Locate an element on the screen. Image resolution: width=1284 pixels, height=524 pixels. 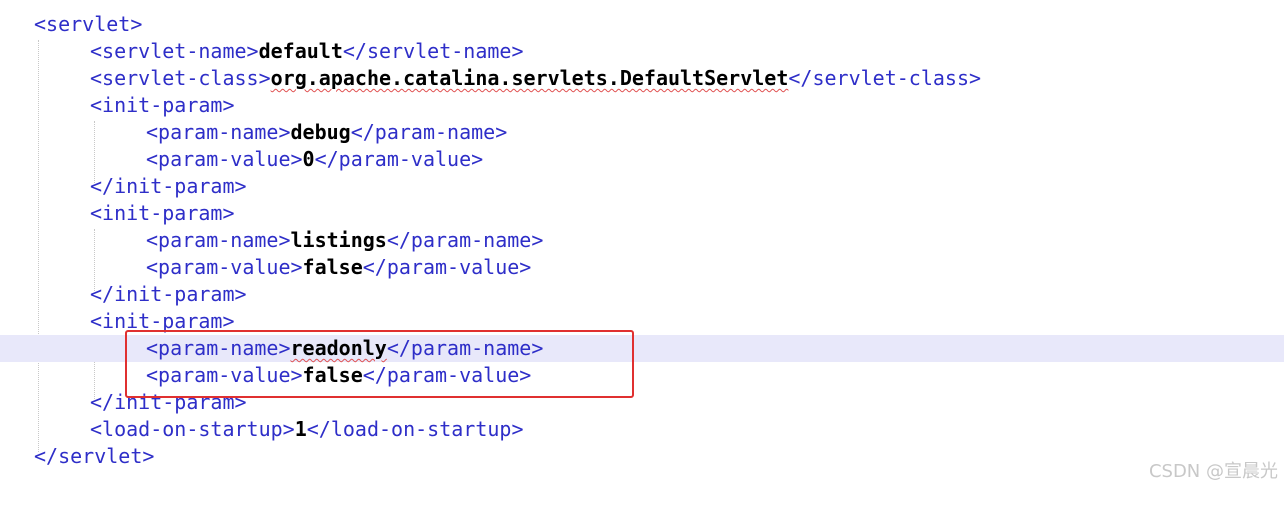
xml-tag: </servlet> is located at coordinates (94, 456).